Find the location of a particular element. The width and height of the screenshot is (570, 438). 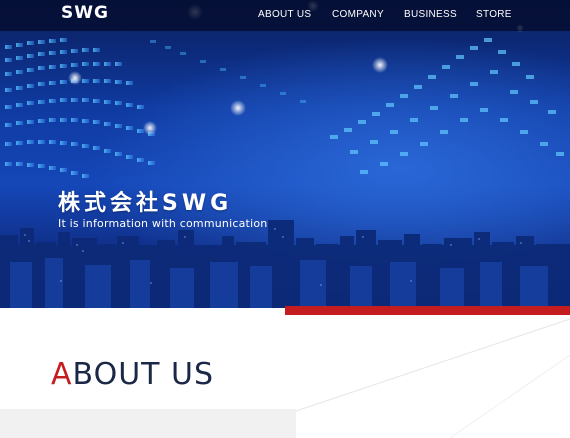

about-us-heading: ABOUT US is located at coordinates (132, 374).